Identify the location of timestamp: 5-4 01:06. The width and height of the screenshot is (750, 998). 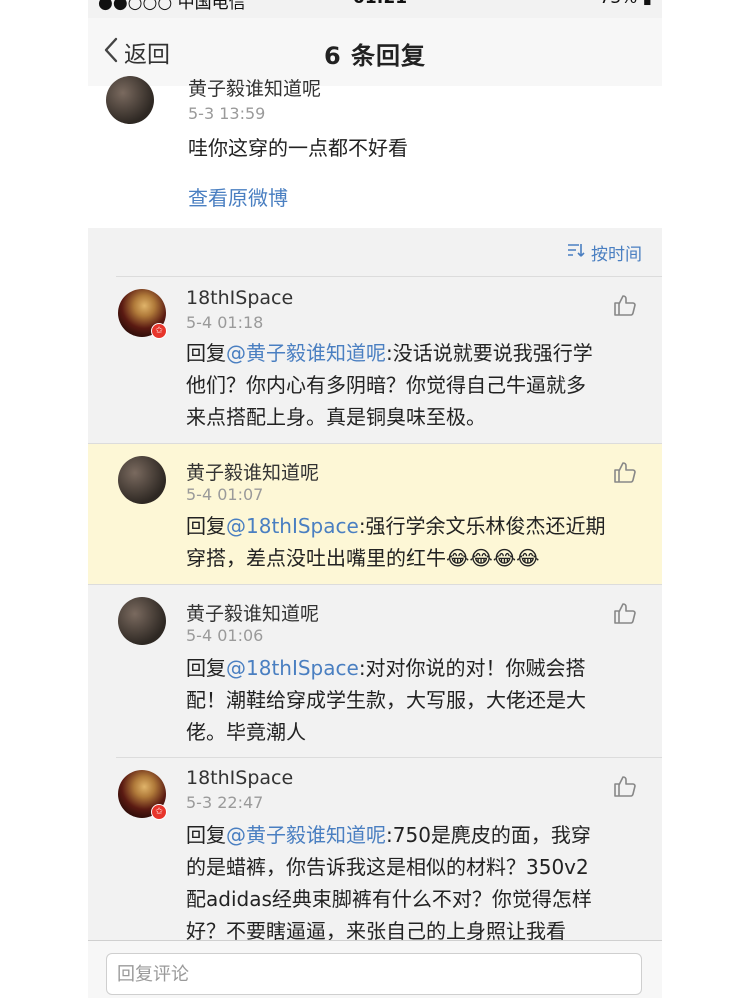
(225, 635).